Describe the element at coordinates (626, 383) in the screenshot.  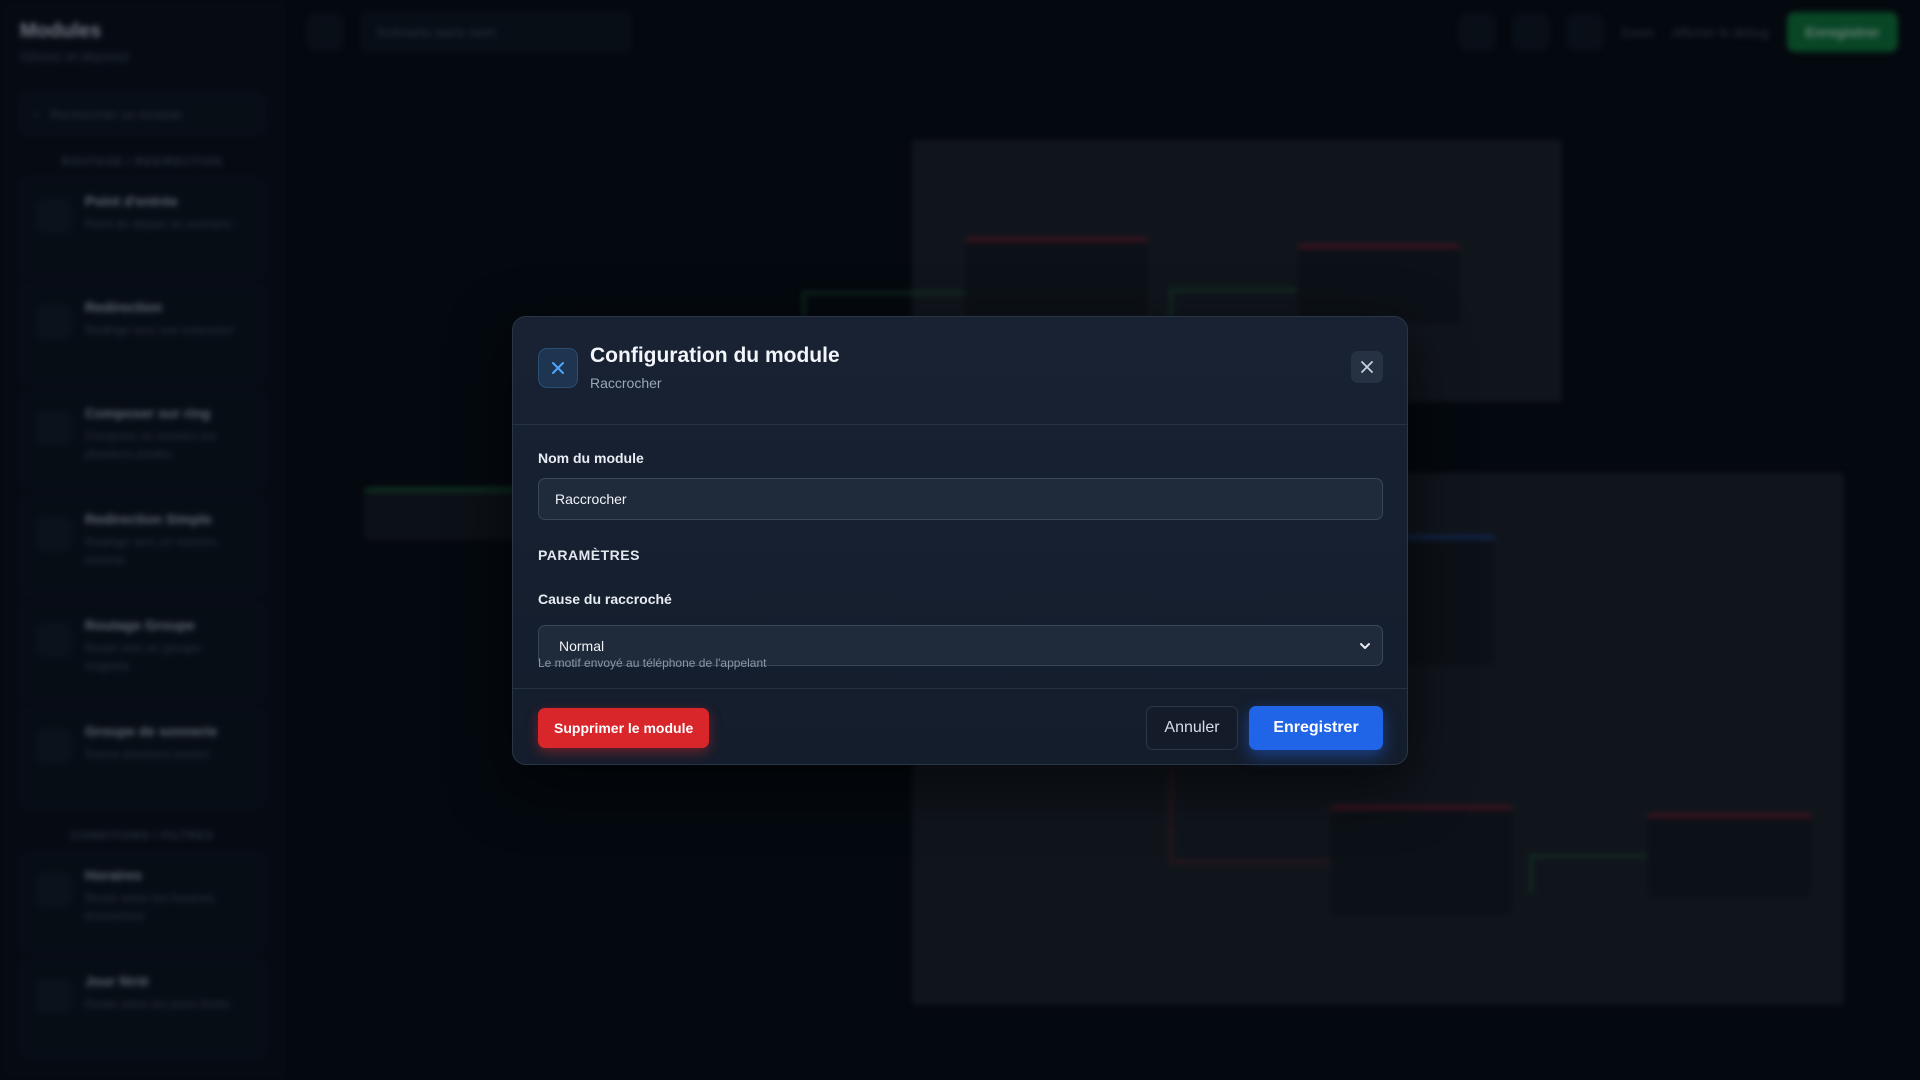
I see `dialog-subtitle: Raccrocher` at that location.